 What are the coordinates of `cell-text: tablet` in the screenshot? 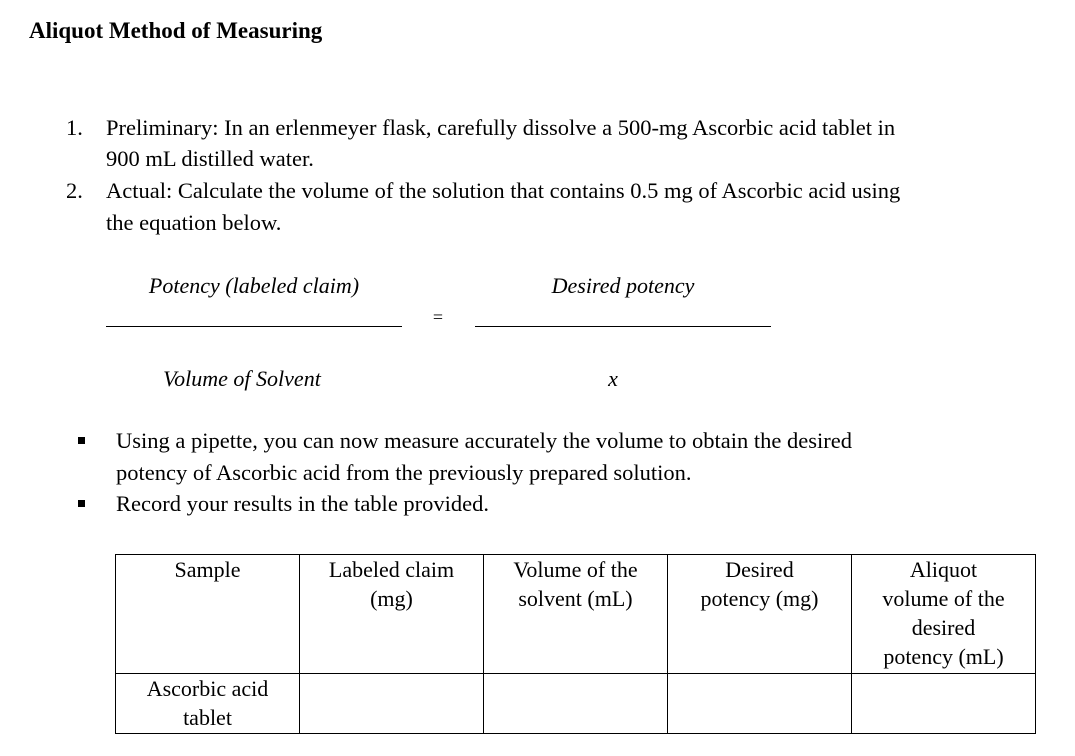 It's located at (207, 717).